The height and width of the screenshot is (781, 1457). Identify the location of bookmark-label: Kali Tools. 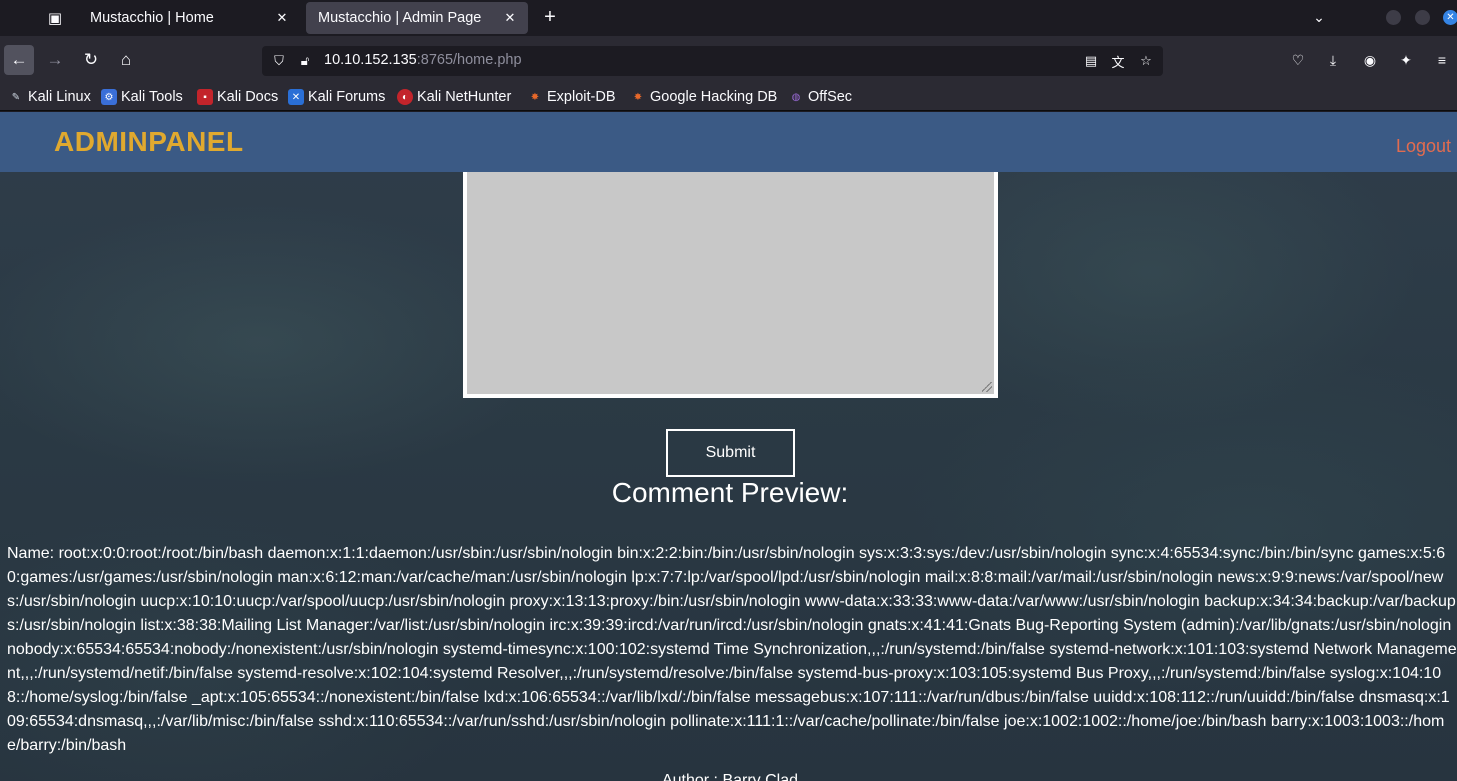
(152, 97).